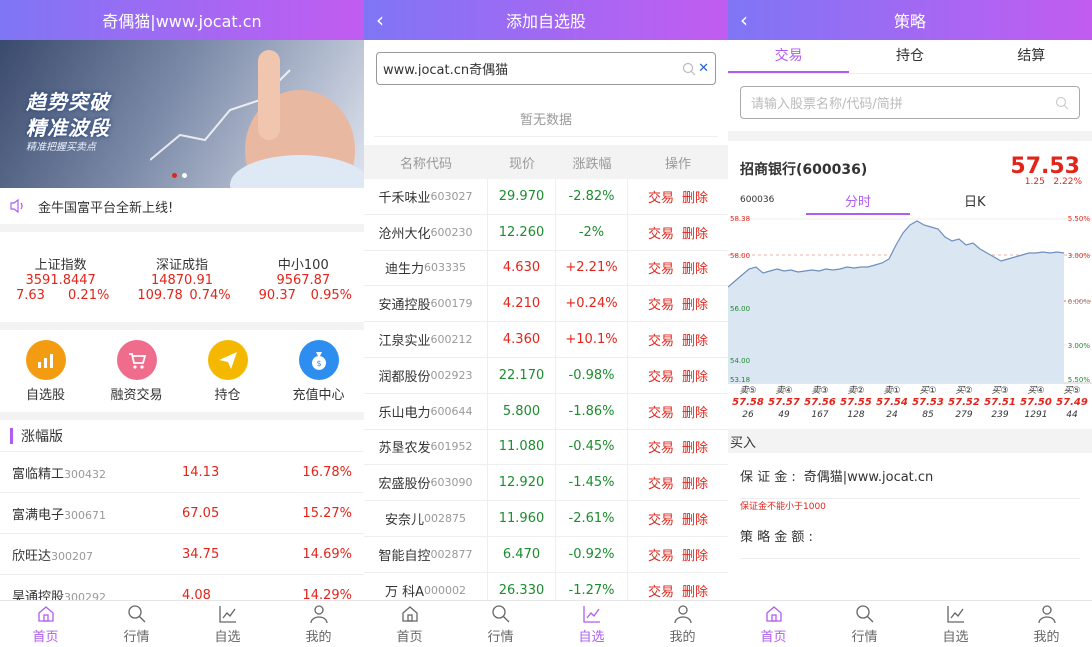 This screenshot has height=647, width=1092. Describe the element at coordinates (784, 407) in the screenshot. I see `order-book-level: 卖④ 57.57 49` at that location.